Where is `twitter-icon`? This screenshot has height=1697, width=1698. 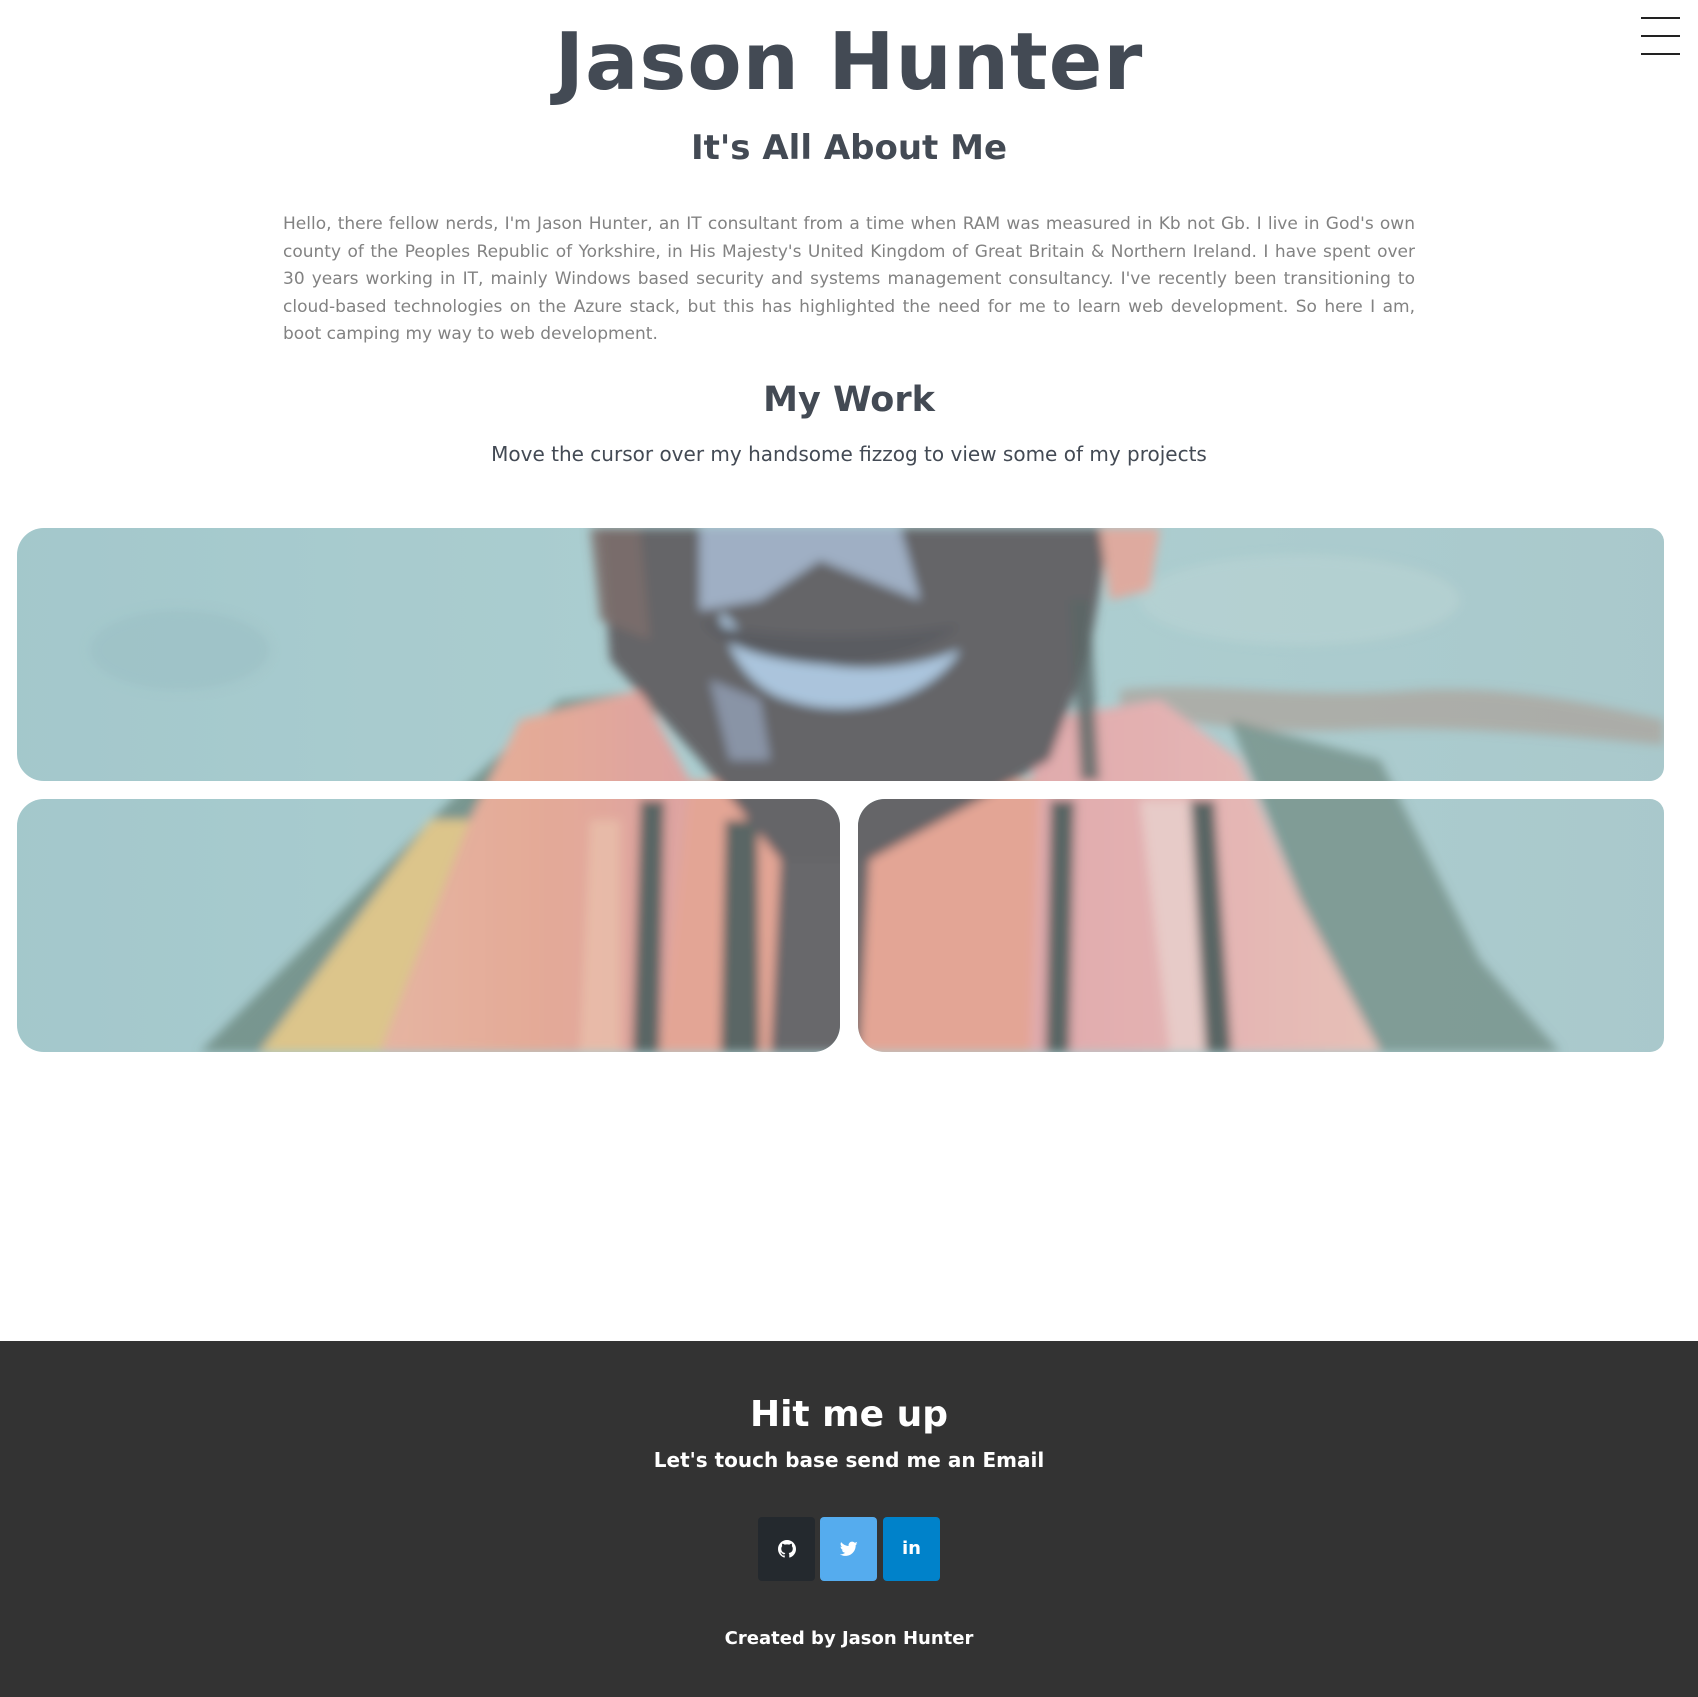
twitter-icon is located at coordinates (848, 1548).